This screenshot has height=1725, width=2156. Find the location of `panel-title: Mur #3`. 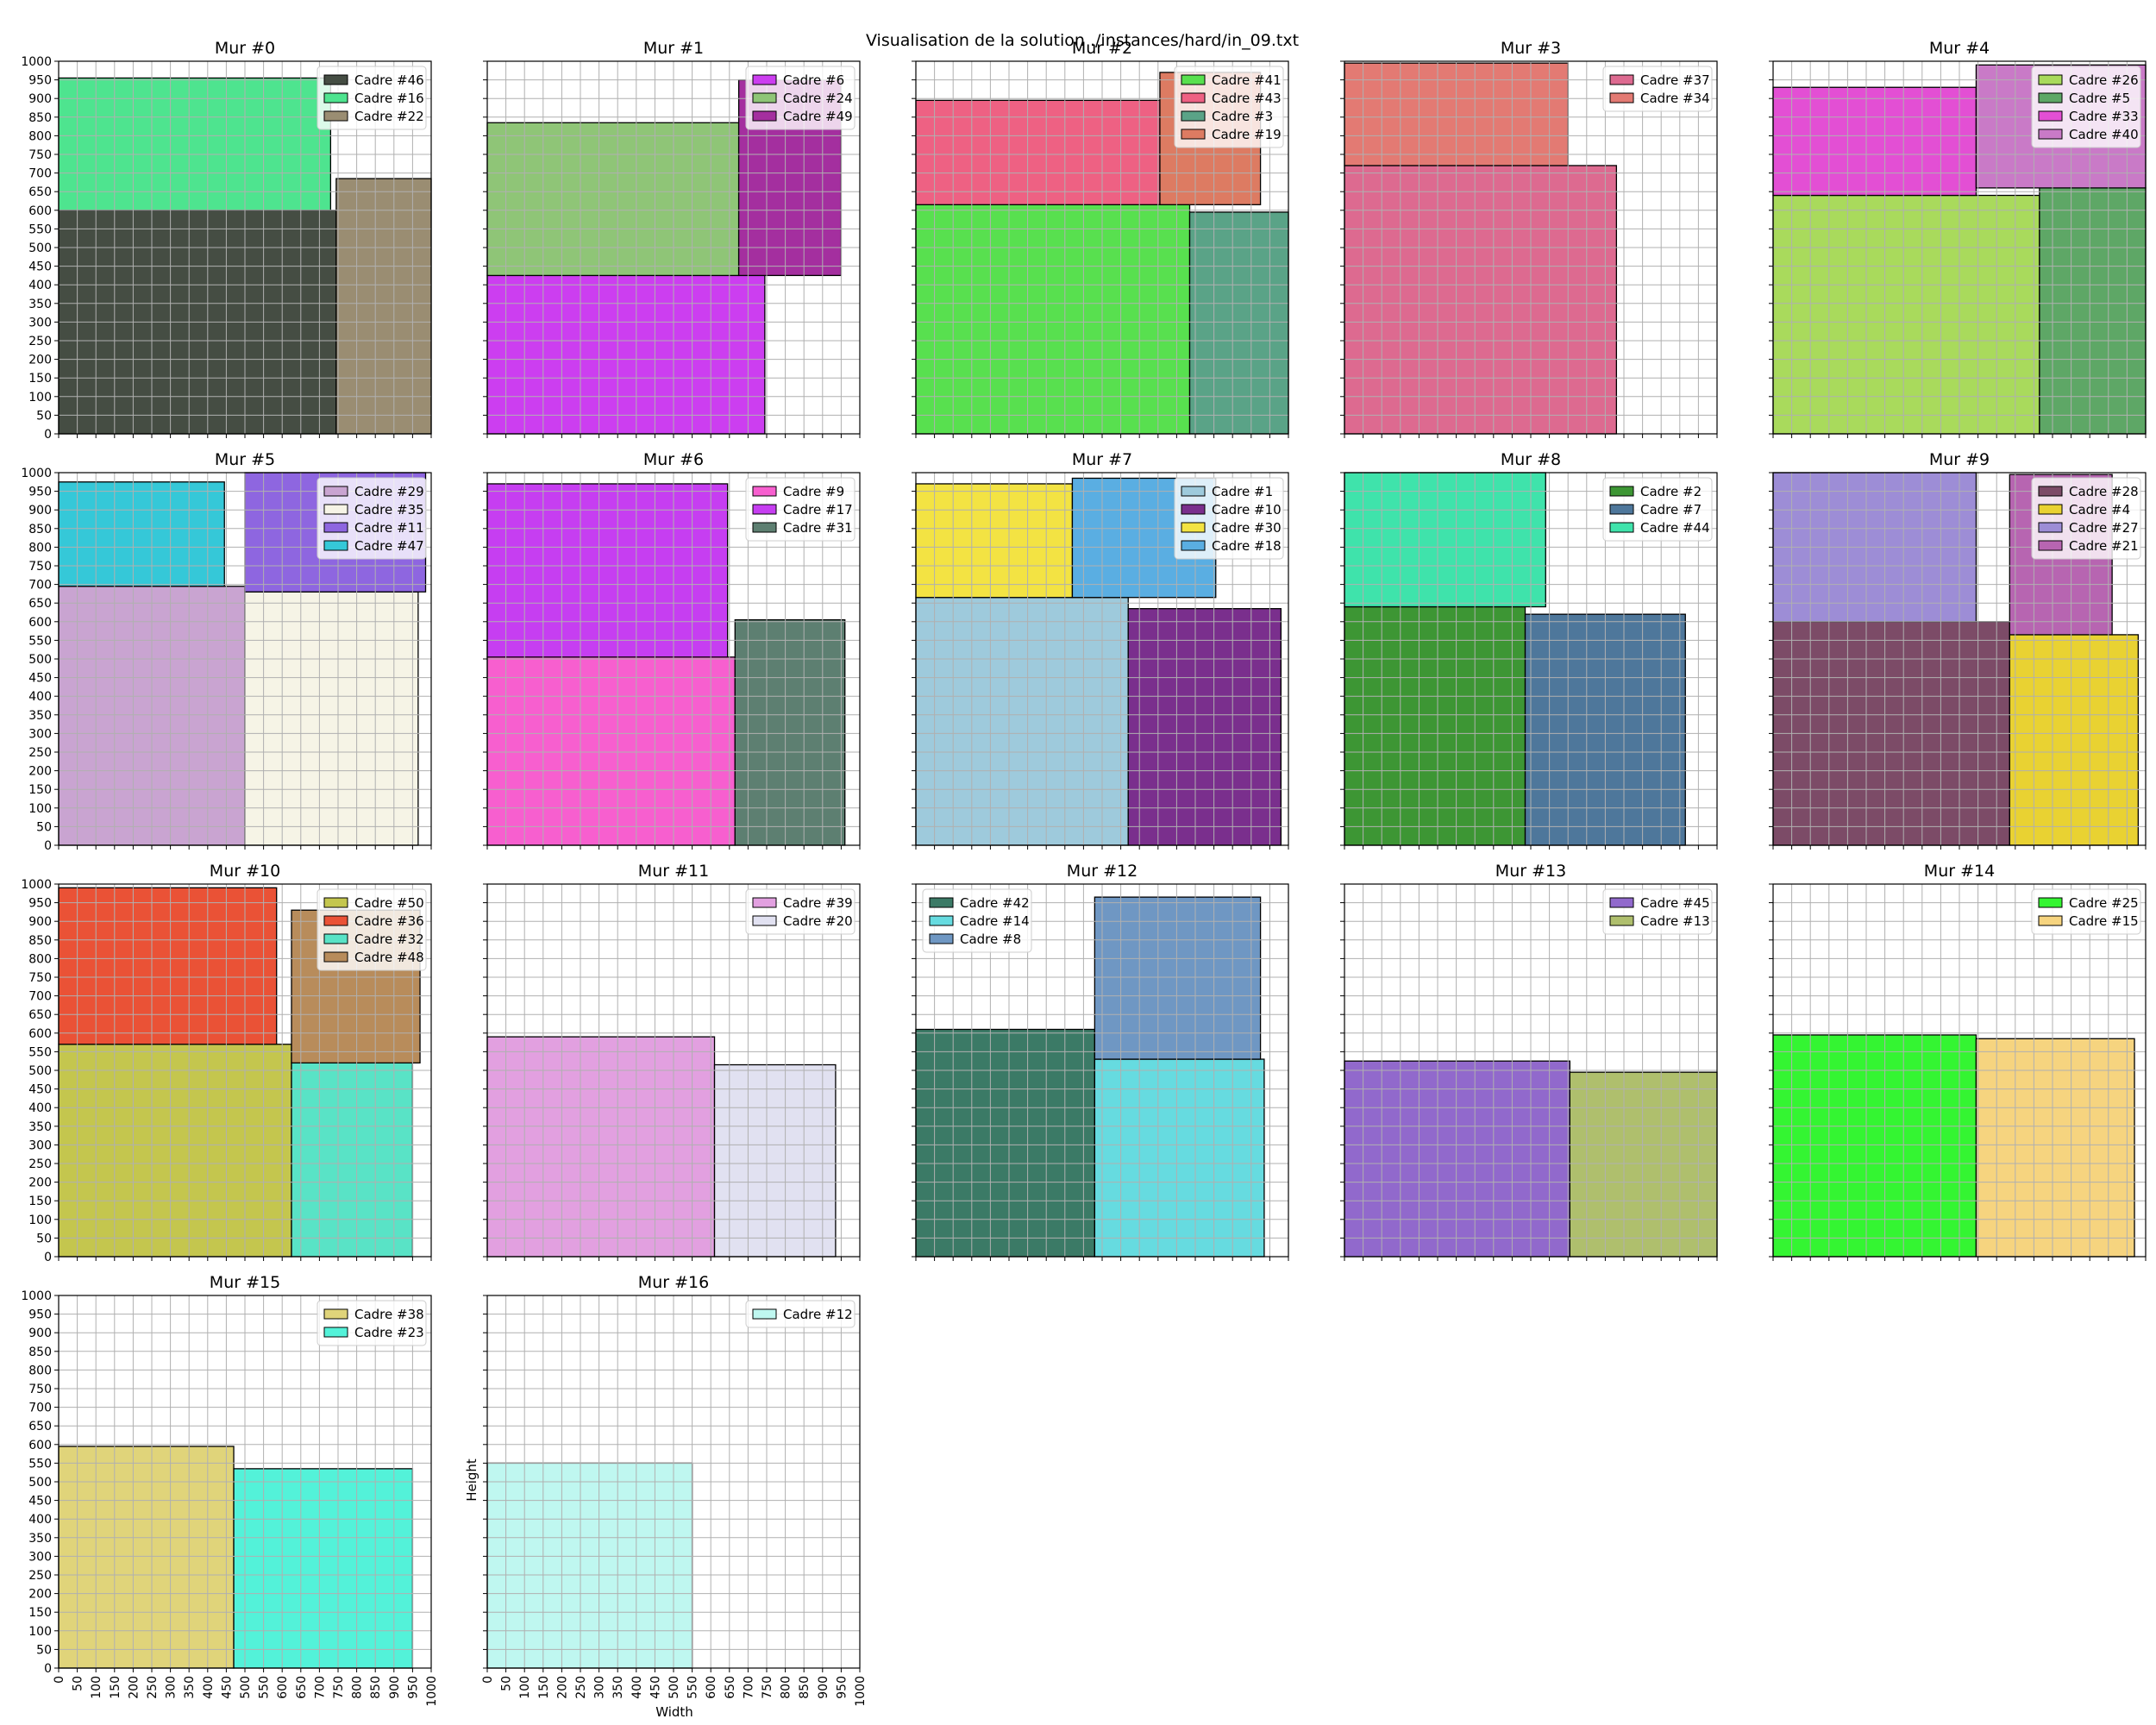

panel-title: Mur #3 is located at coordinates (1531, 48).